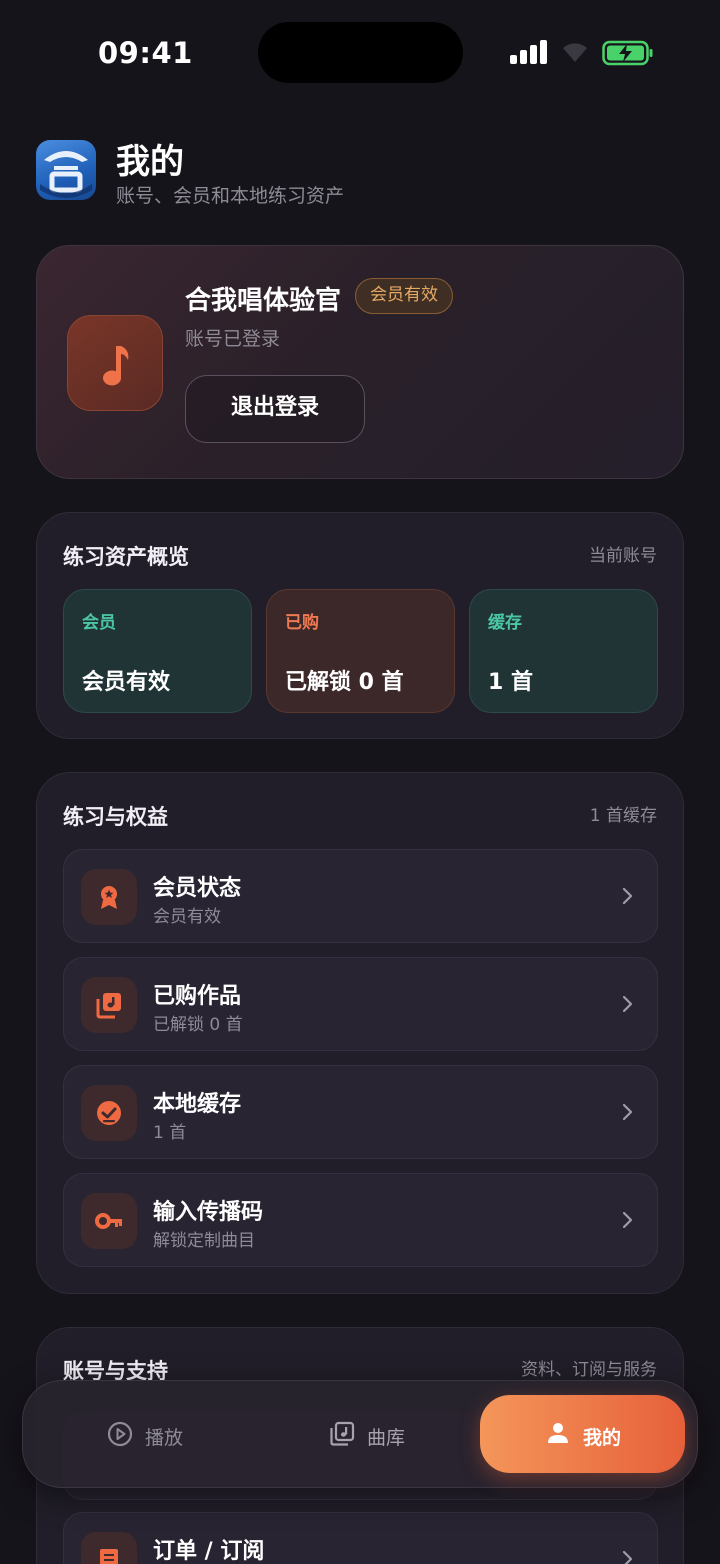  Describe the element at coordinates (197, 996) in the screenshot. I see `list-item-title: 已购作品` at that location.